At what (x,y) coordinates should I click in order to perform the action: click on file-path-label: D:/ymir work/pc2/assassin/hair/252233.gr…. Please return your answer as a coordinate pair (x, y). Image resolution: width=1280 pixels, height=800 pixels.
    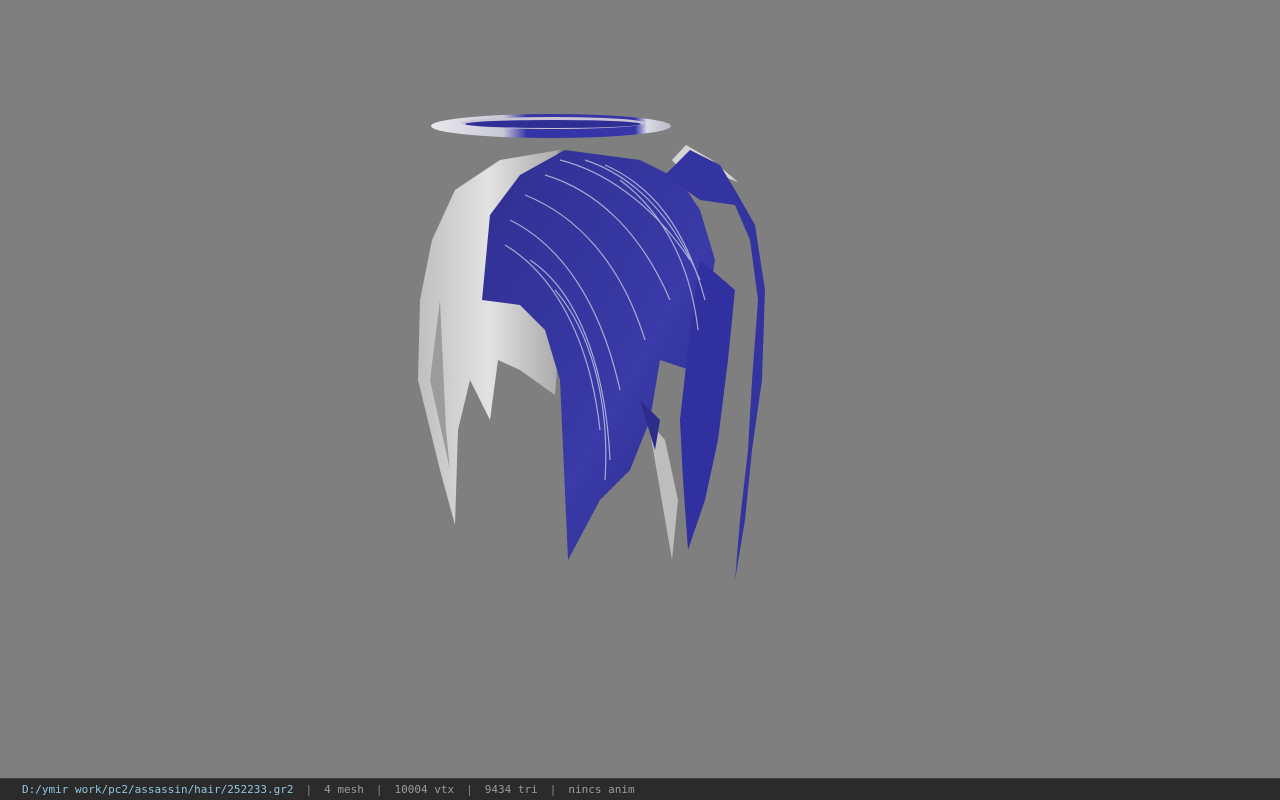
    Looking at the image, I should click on (158, 789).